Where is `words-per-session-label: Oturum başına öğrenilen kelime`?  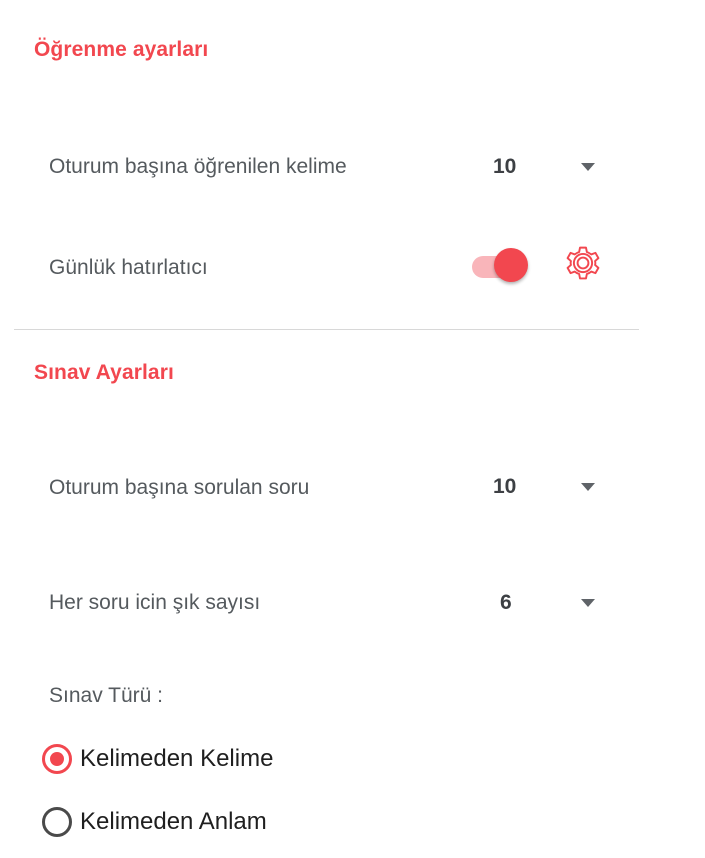
words-per-session-label: Oturum başına öğrenilen kelime is located at coordinates (198, 166).